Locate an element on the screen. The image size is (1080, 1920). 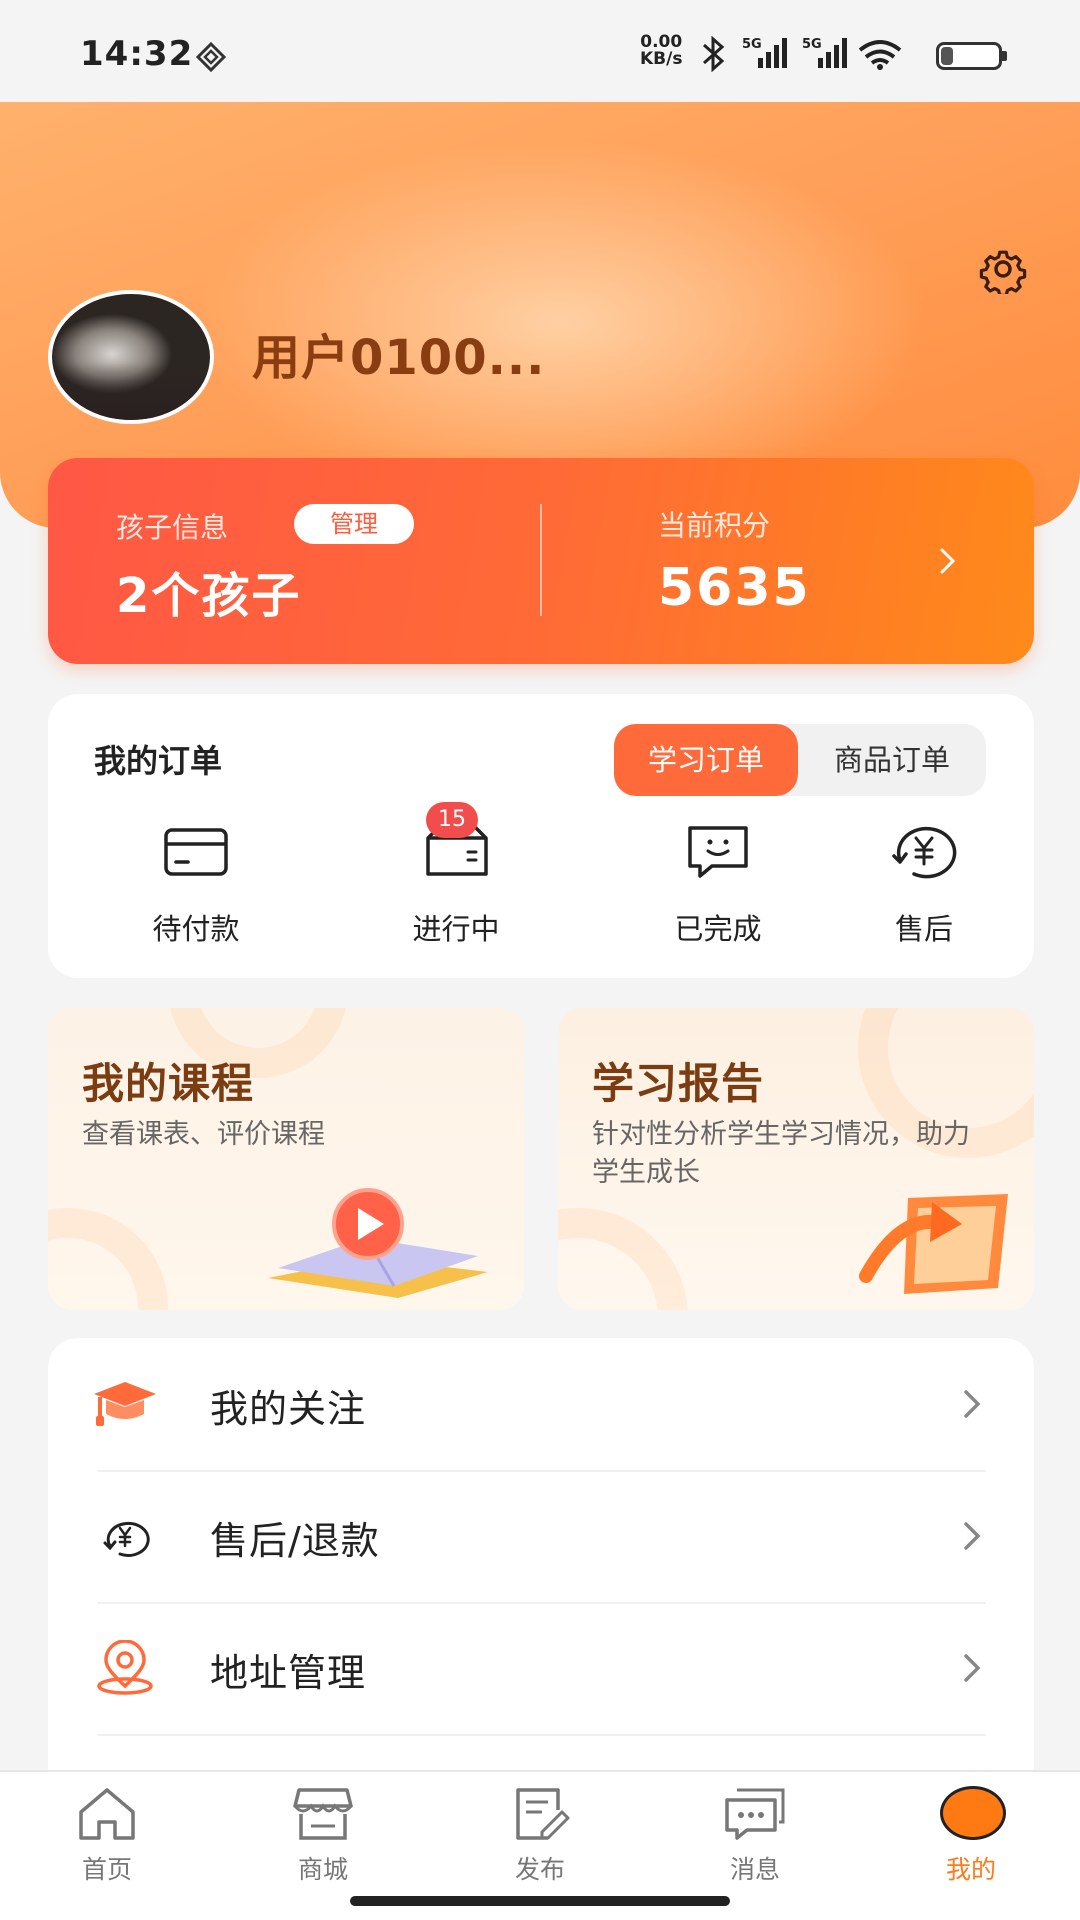
avatar is located at coordinates (131, 357).